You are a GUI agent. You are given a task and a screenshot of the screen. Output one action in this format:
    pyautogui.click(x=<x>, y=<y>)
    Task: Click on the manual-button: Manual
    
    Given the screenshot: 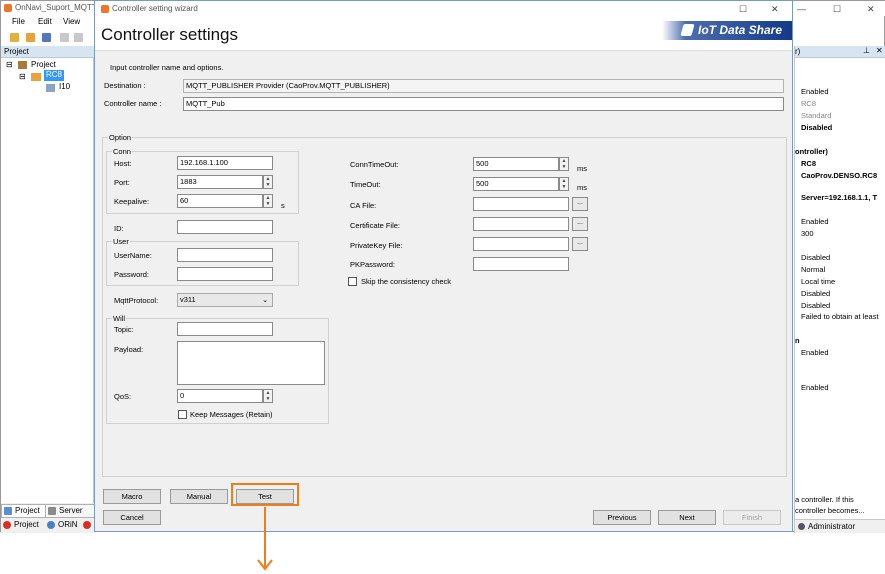 What is the action you would take?
    pyautogui.click(x=199, y=496)
    